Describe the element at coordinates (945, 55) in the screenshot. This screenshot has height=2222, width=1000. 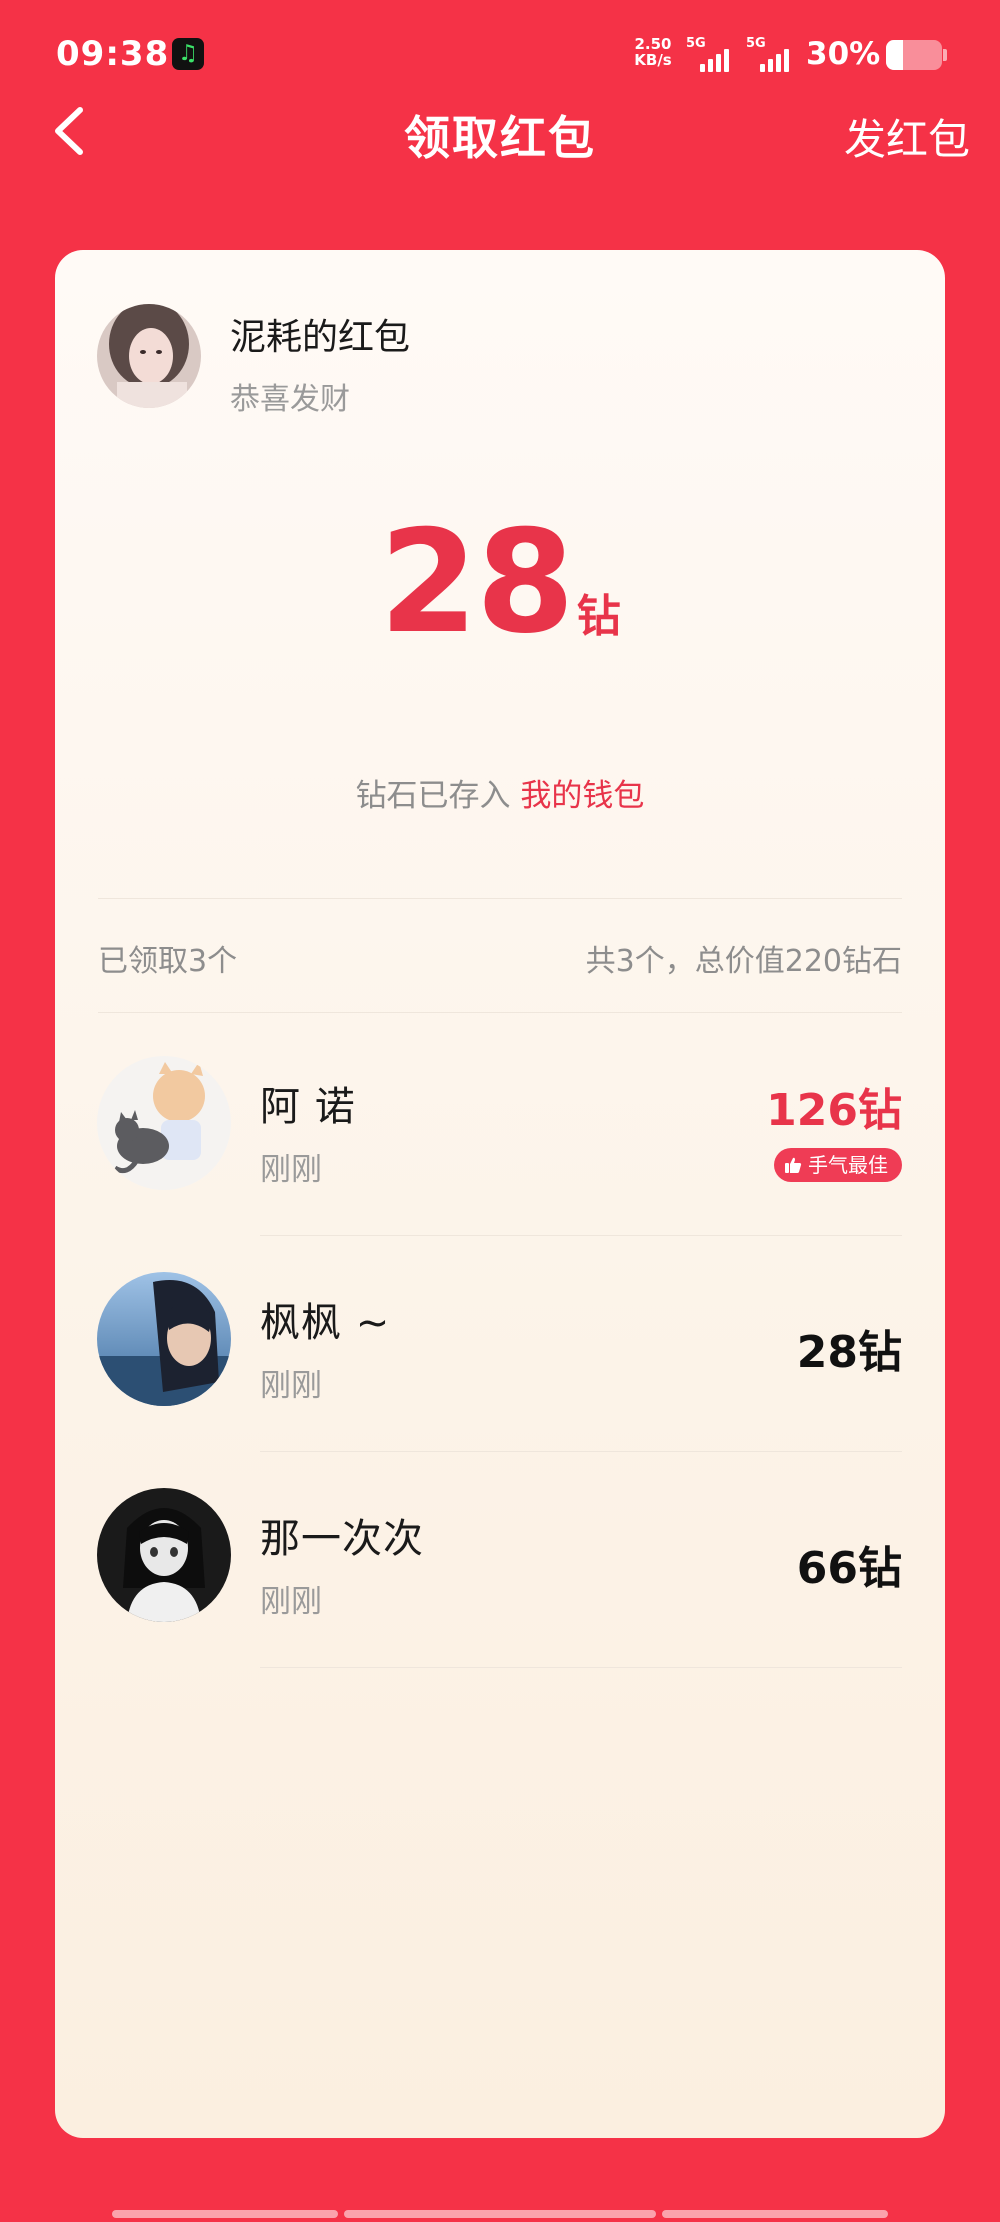
I see `battery-cap` at that location.